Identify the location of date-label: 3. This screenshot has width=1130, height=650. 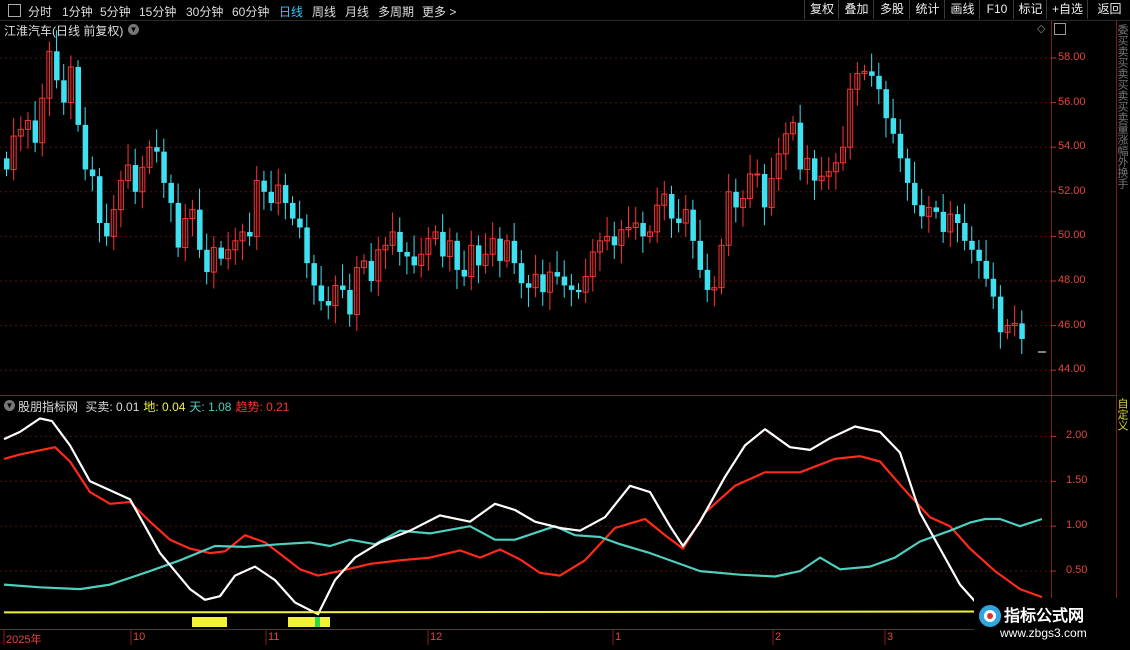
(890, 637).